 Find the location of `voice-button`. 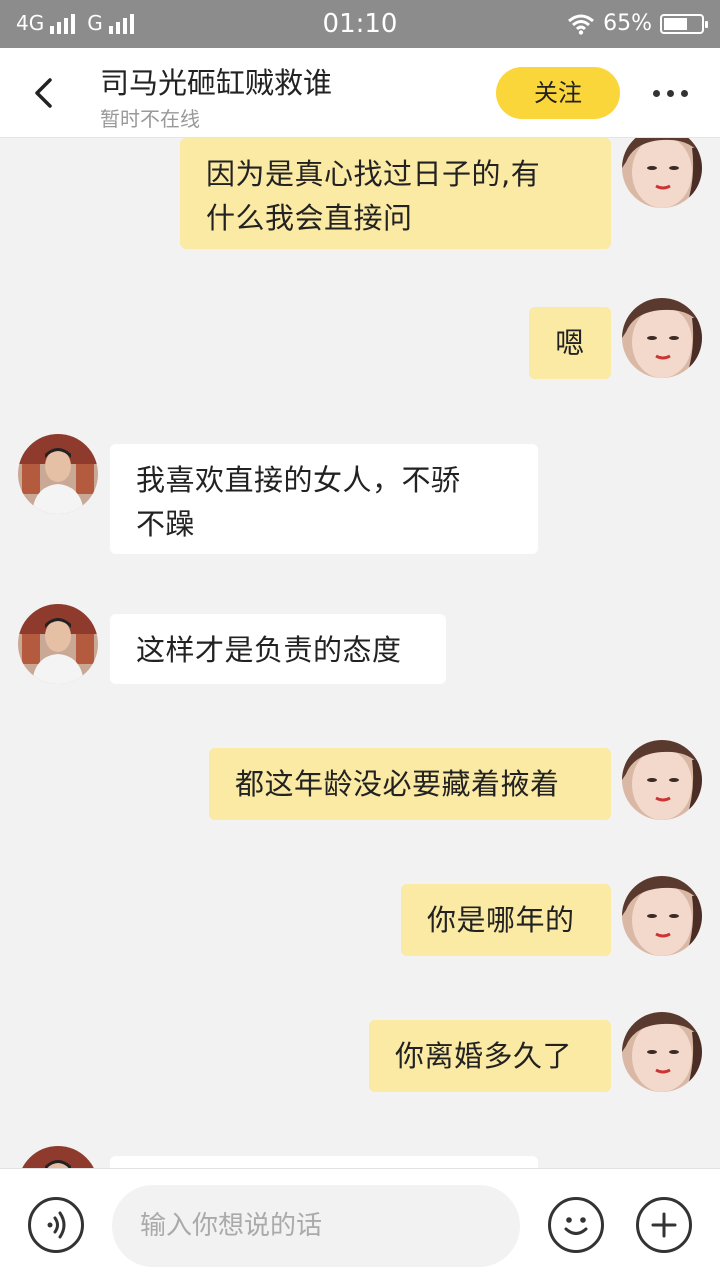

voice-button is located at coordinates (56, 1225).